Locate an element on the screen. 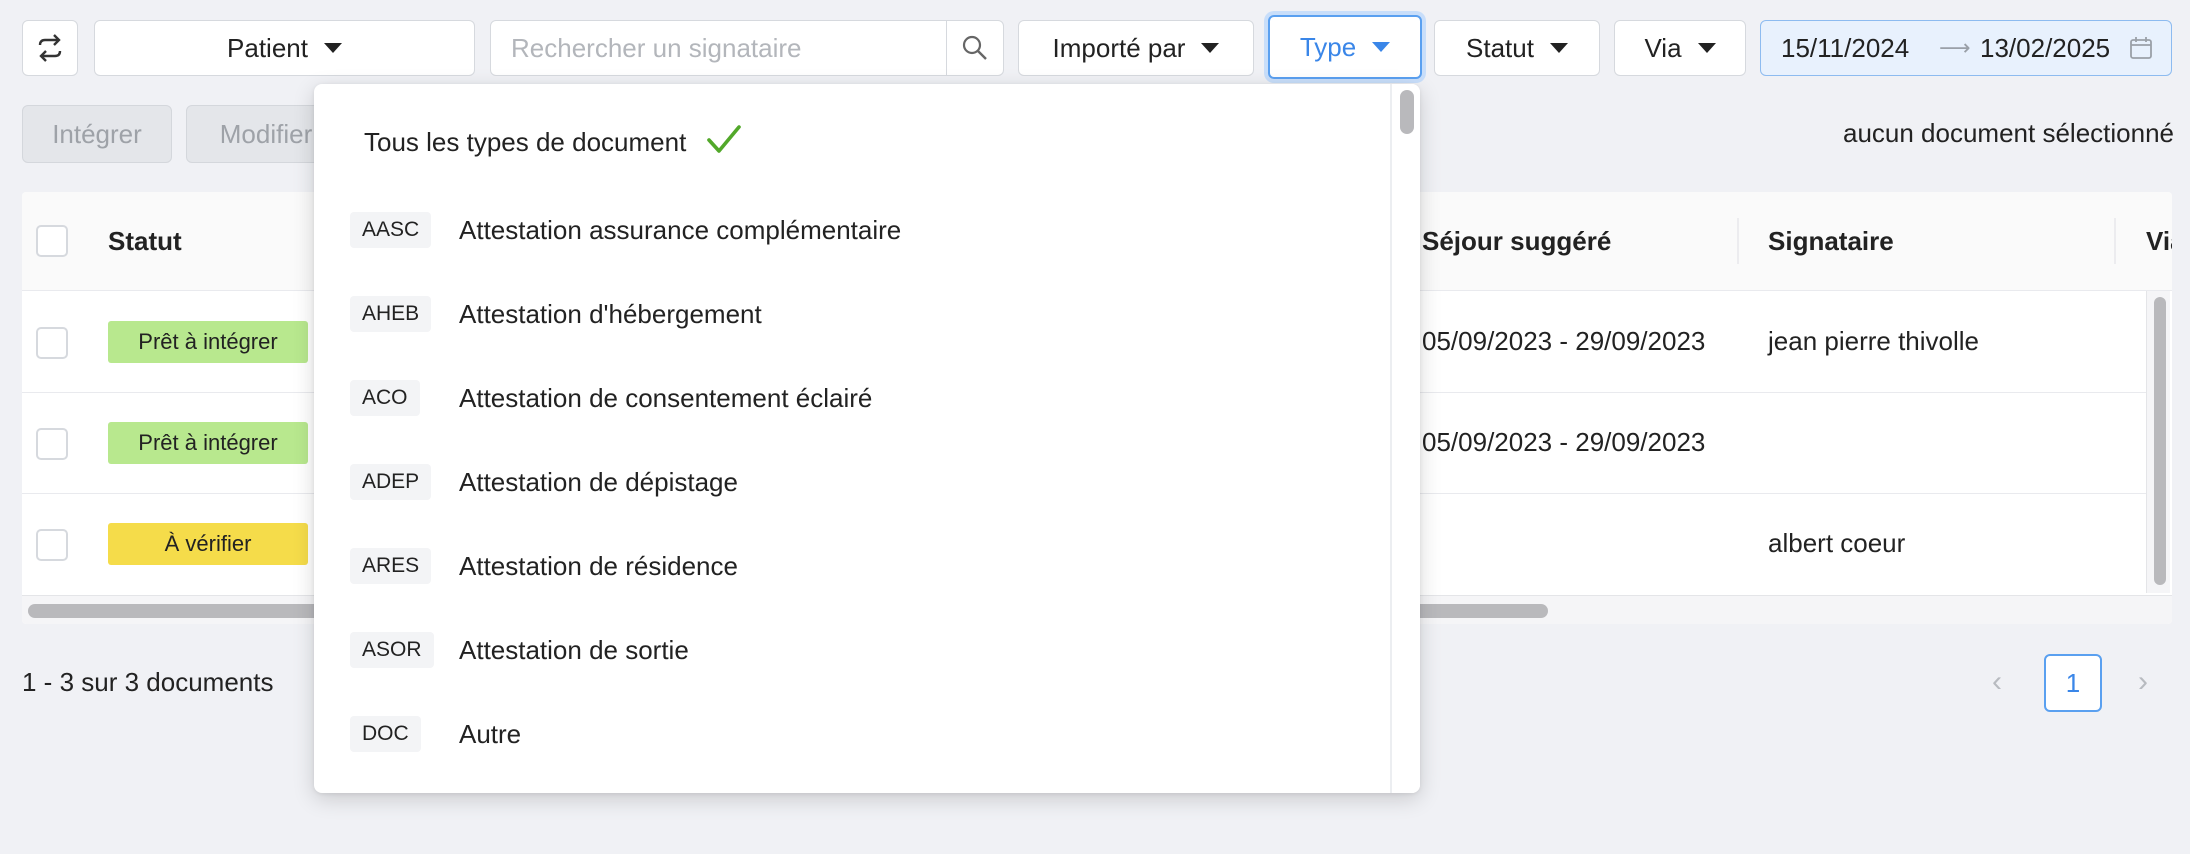 The width and height of the screenshot is (2190, 854). refresh-icon is located at coordinates (50, 48).